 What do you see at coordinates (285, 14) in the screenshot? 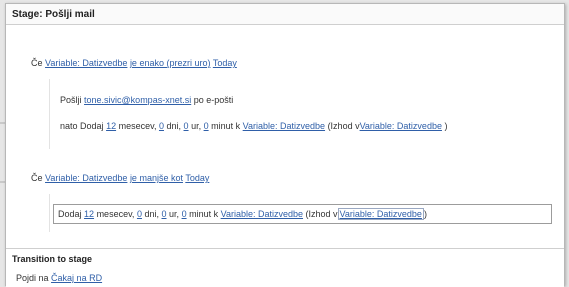
I see `stage-header: Stage: Pošlji mail` at bounding box center [285, 14].